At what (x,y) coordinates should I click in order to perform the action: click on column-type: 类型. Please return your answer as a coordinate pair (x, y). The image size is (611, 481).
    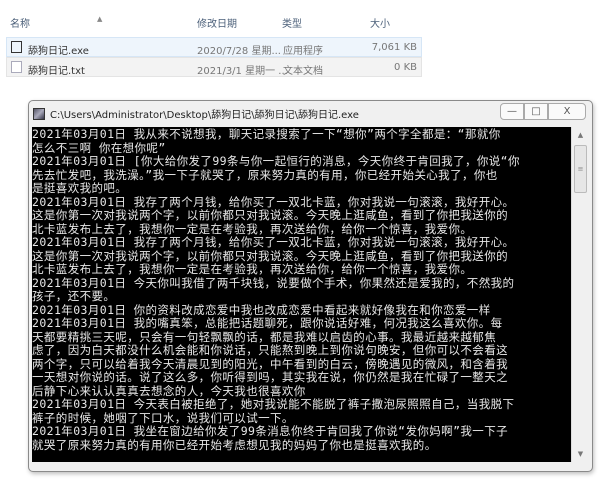
    Looking at the image, I should click on (292, 22).